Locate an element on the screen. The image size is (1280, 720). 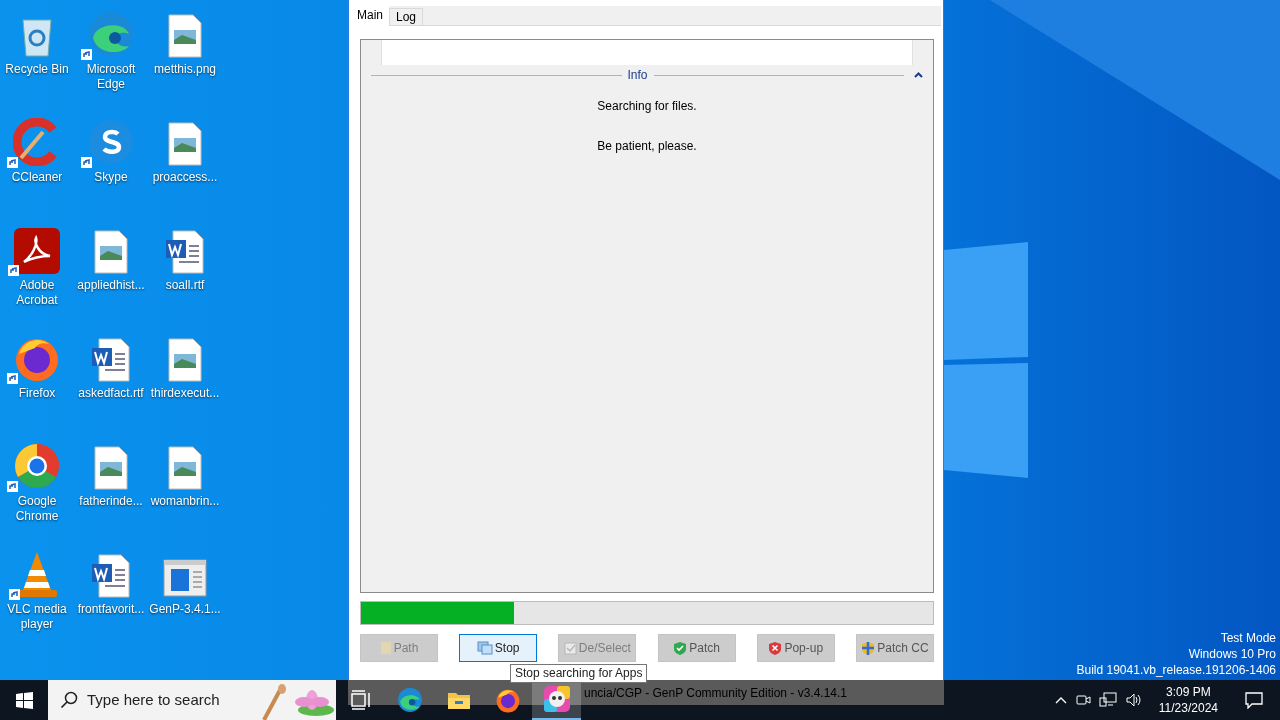
network-icon is located at coordinates (1107, 700).